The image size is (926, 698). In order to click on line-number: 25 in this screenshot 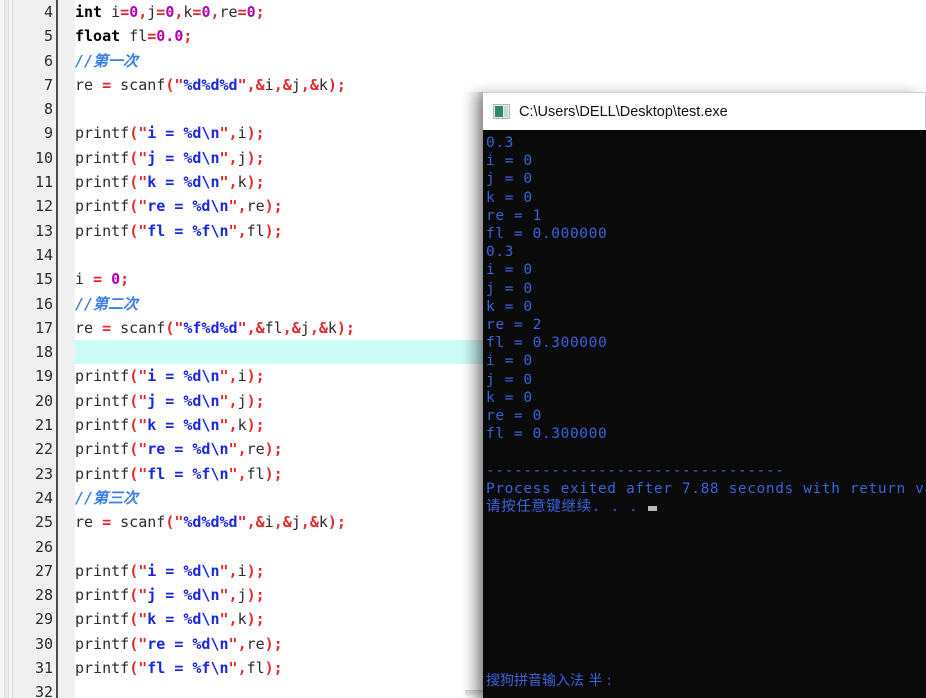, I will do `click(43, 522)`.